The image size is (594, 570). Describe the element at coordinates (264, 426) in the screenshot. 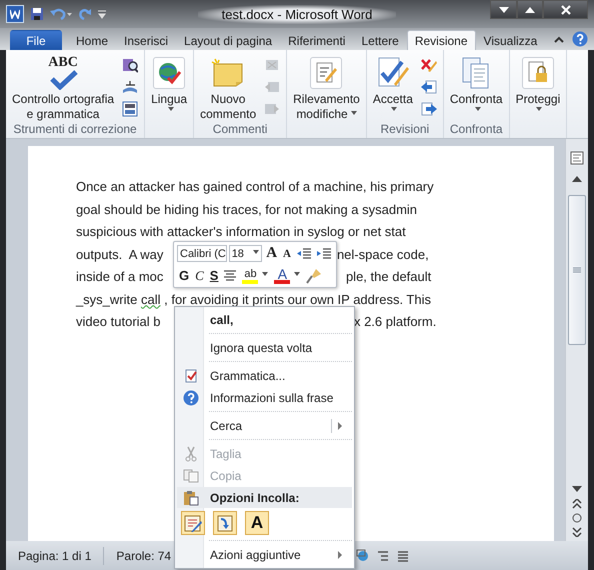

I see `menu-item: Cerca` at that location.